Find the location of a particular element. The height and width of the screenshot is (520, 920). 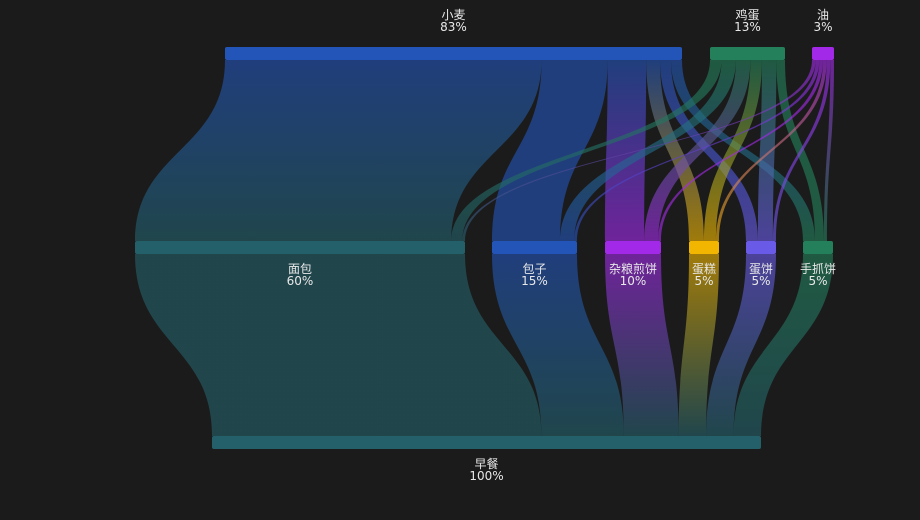

label-oil-percent: 3% is located at coordinates (822, 27).